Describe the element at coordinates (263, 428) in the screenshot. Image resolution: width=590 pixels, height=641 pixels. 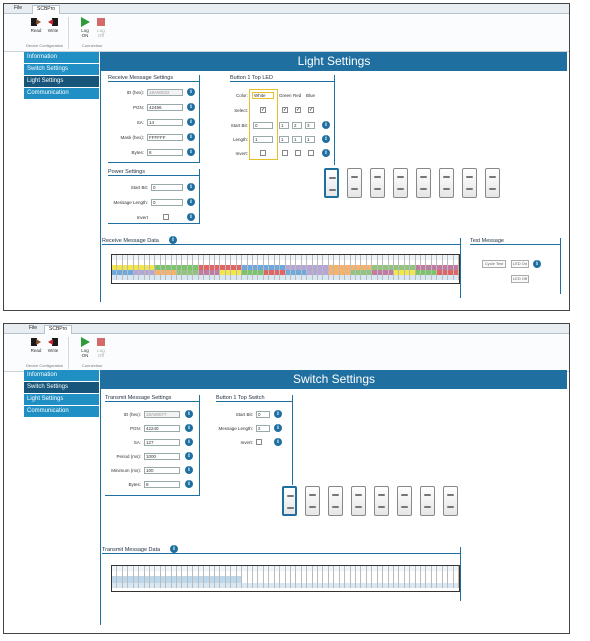
I see `sw-length-field: 2` at that location.